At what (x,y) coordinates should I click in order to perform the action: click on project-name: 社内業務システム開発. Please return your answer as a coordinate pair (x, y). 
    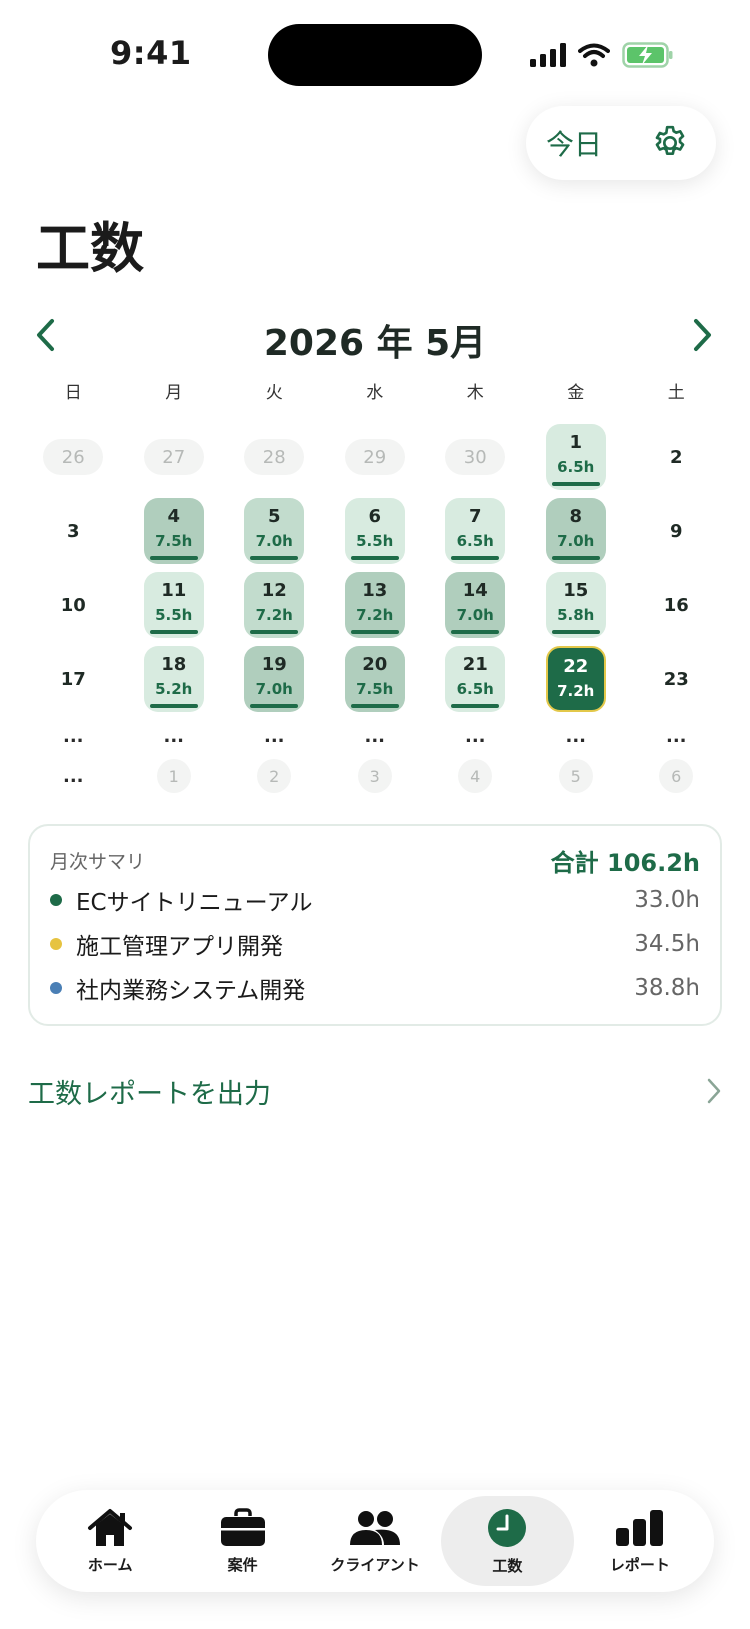
    Looking at the image, I should click on (191, 991).